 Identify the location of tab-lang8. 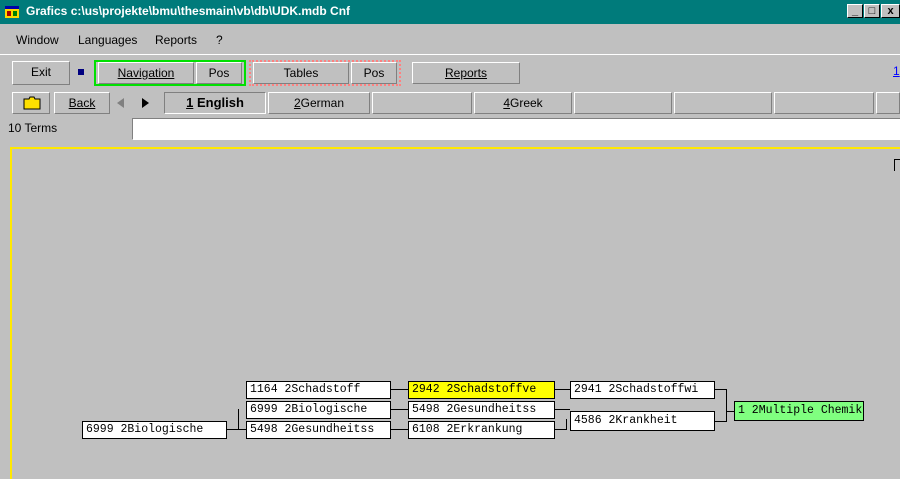
(888, 103).